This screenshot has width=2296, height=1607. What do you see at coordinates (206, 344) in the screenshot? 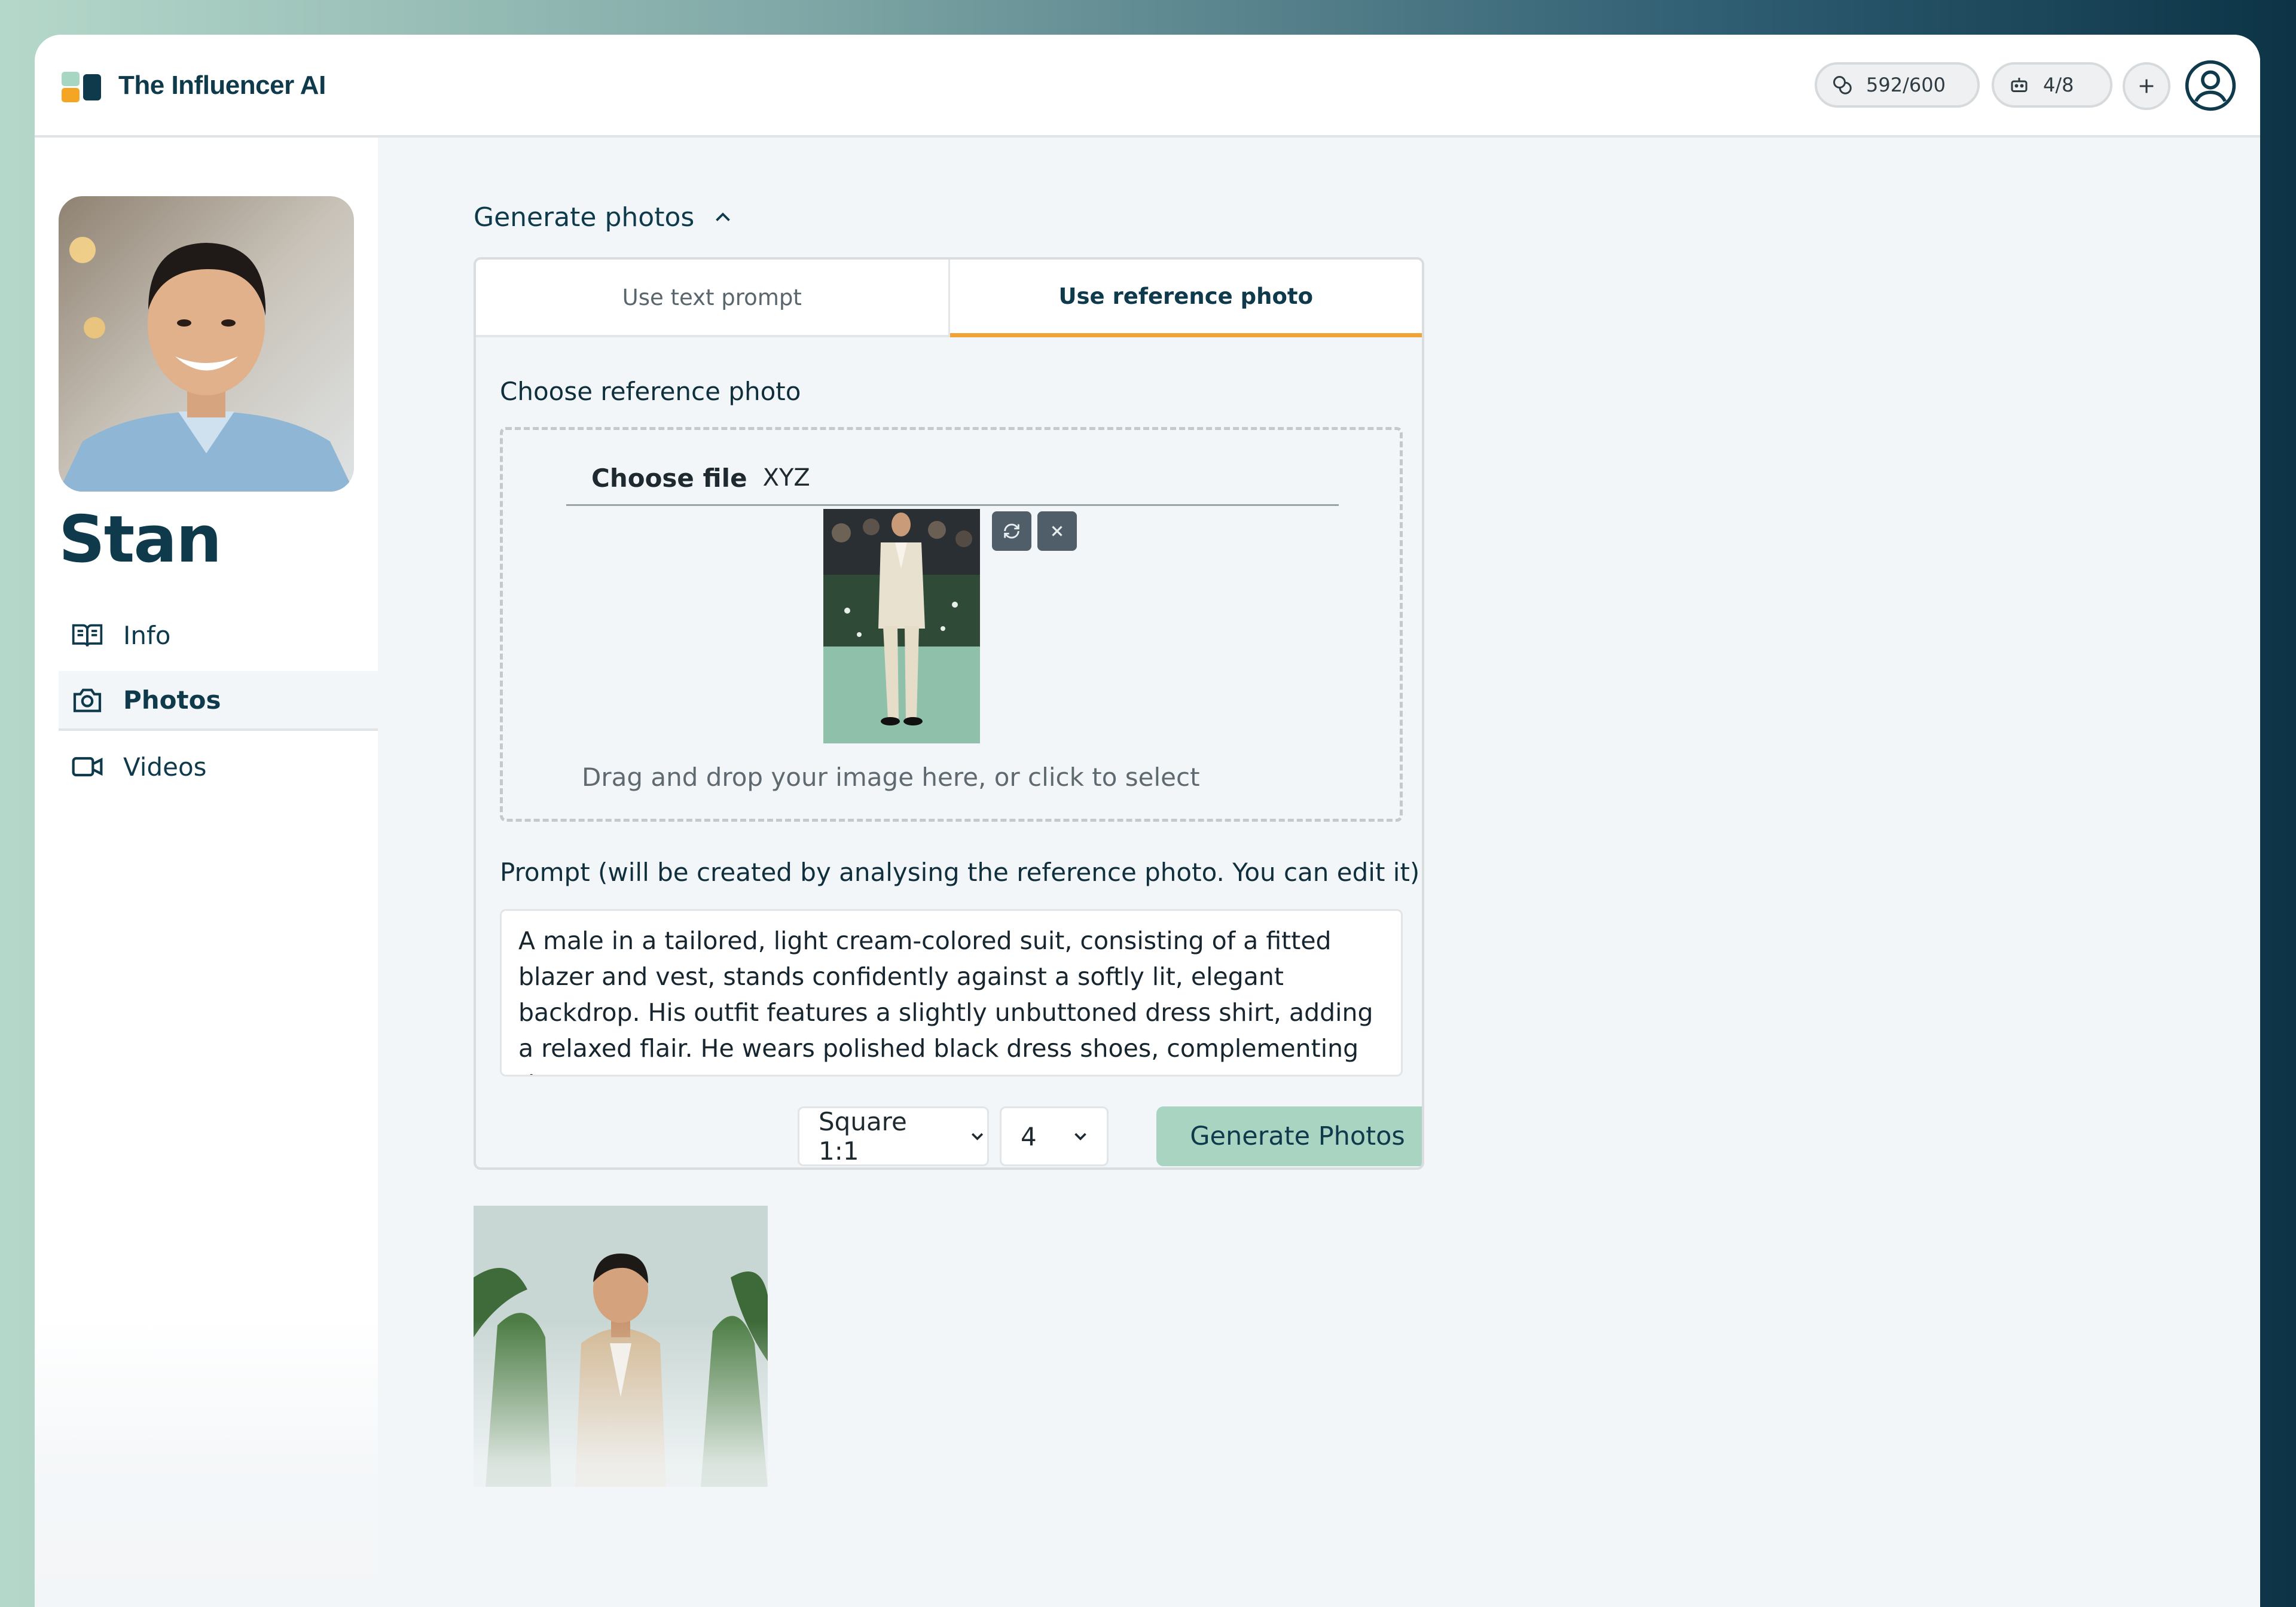
I see `profile-photo` at bounding box center [206, 344].